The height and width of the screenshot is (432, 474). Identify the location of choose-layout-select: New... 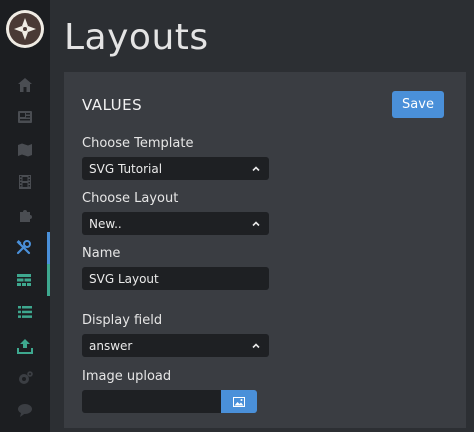
(175, 223).